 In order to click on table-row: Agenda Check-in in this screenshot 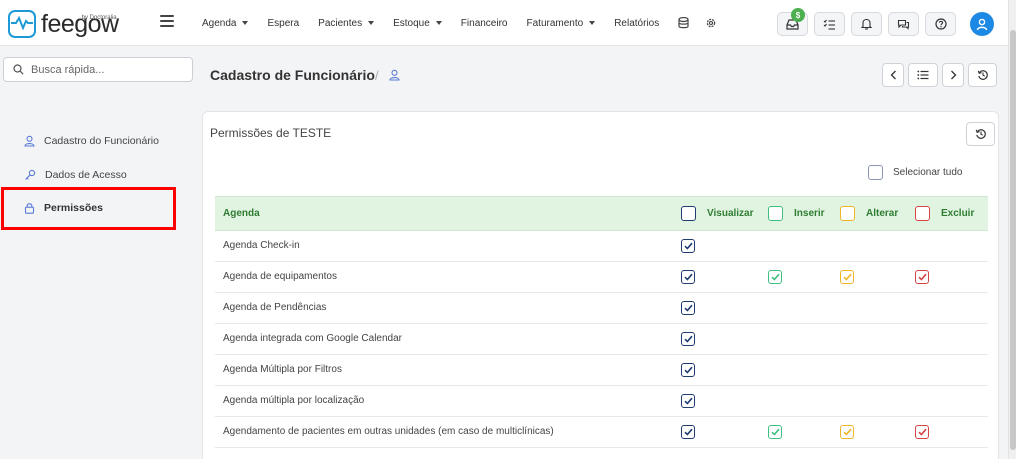, I will do `click(601, 246)`.